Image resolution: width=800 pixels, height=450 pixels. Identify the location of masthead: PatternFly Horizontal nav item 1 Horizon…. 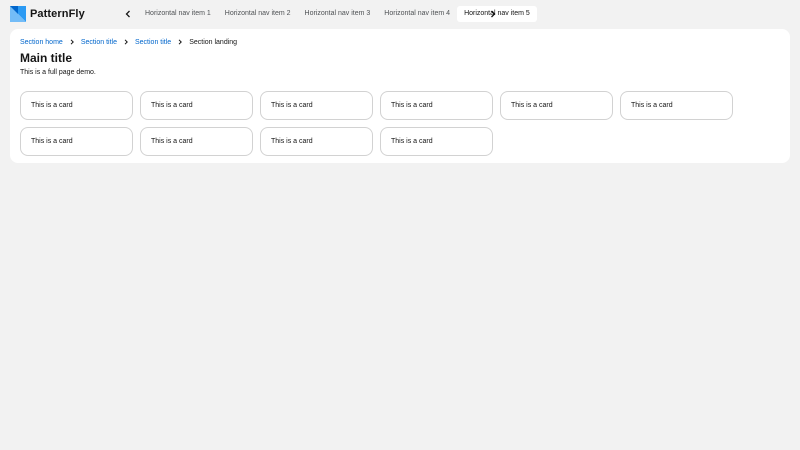
(400, 14).